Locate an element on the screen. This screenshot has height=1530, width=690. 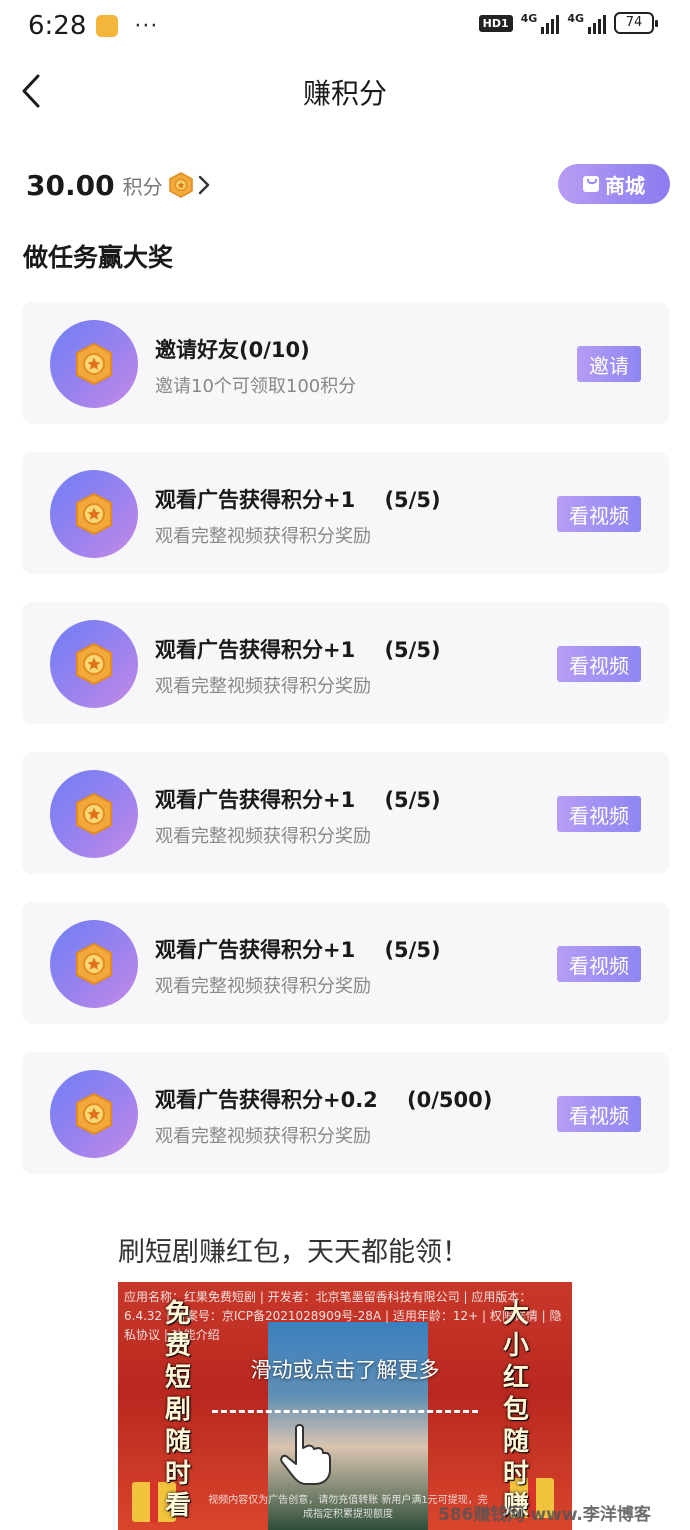
notification-app-icon is located at coordinates (107, 26).